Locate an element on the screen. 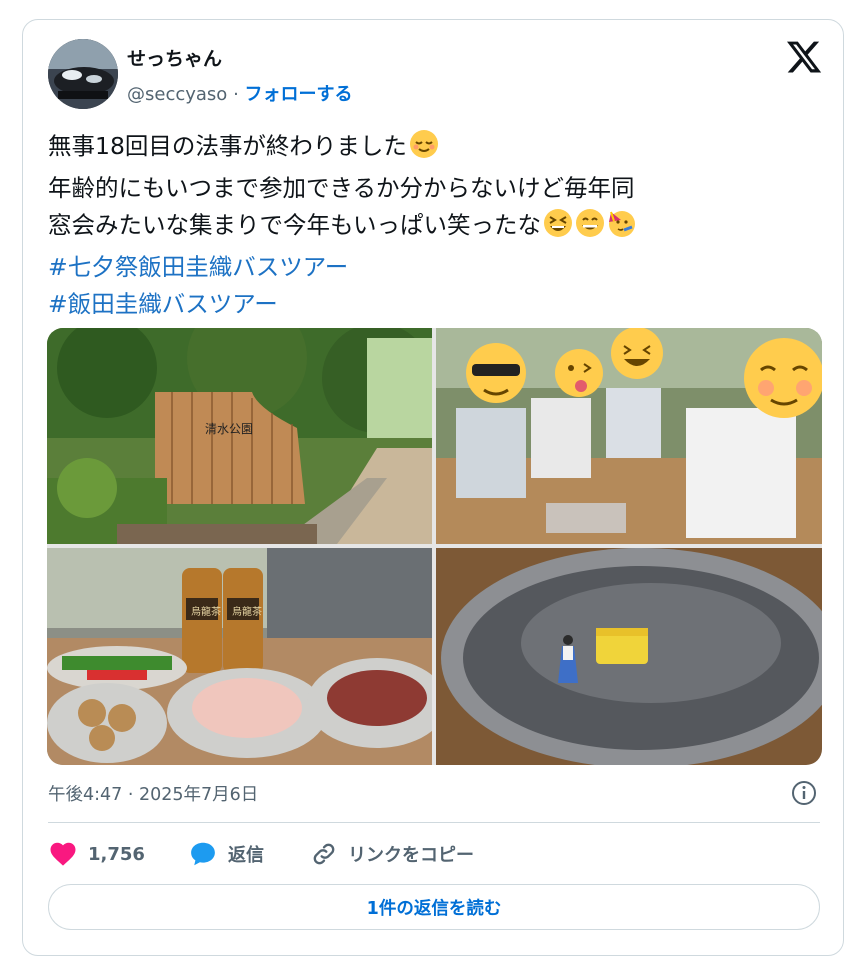 The width and height of the screenshot is (864, 979). tweet-timestamp: 午後4:47 · 2025年7月6日 is located at coordinates (153, 793).